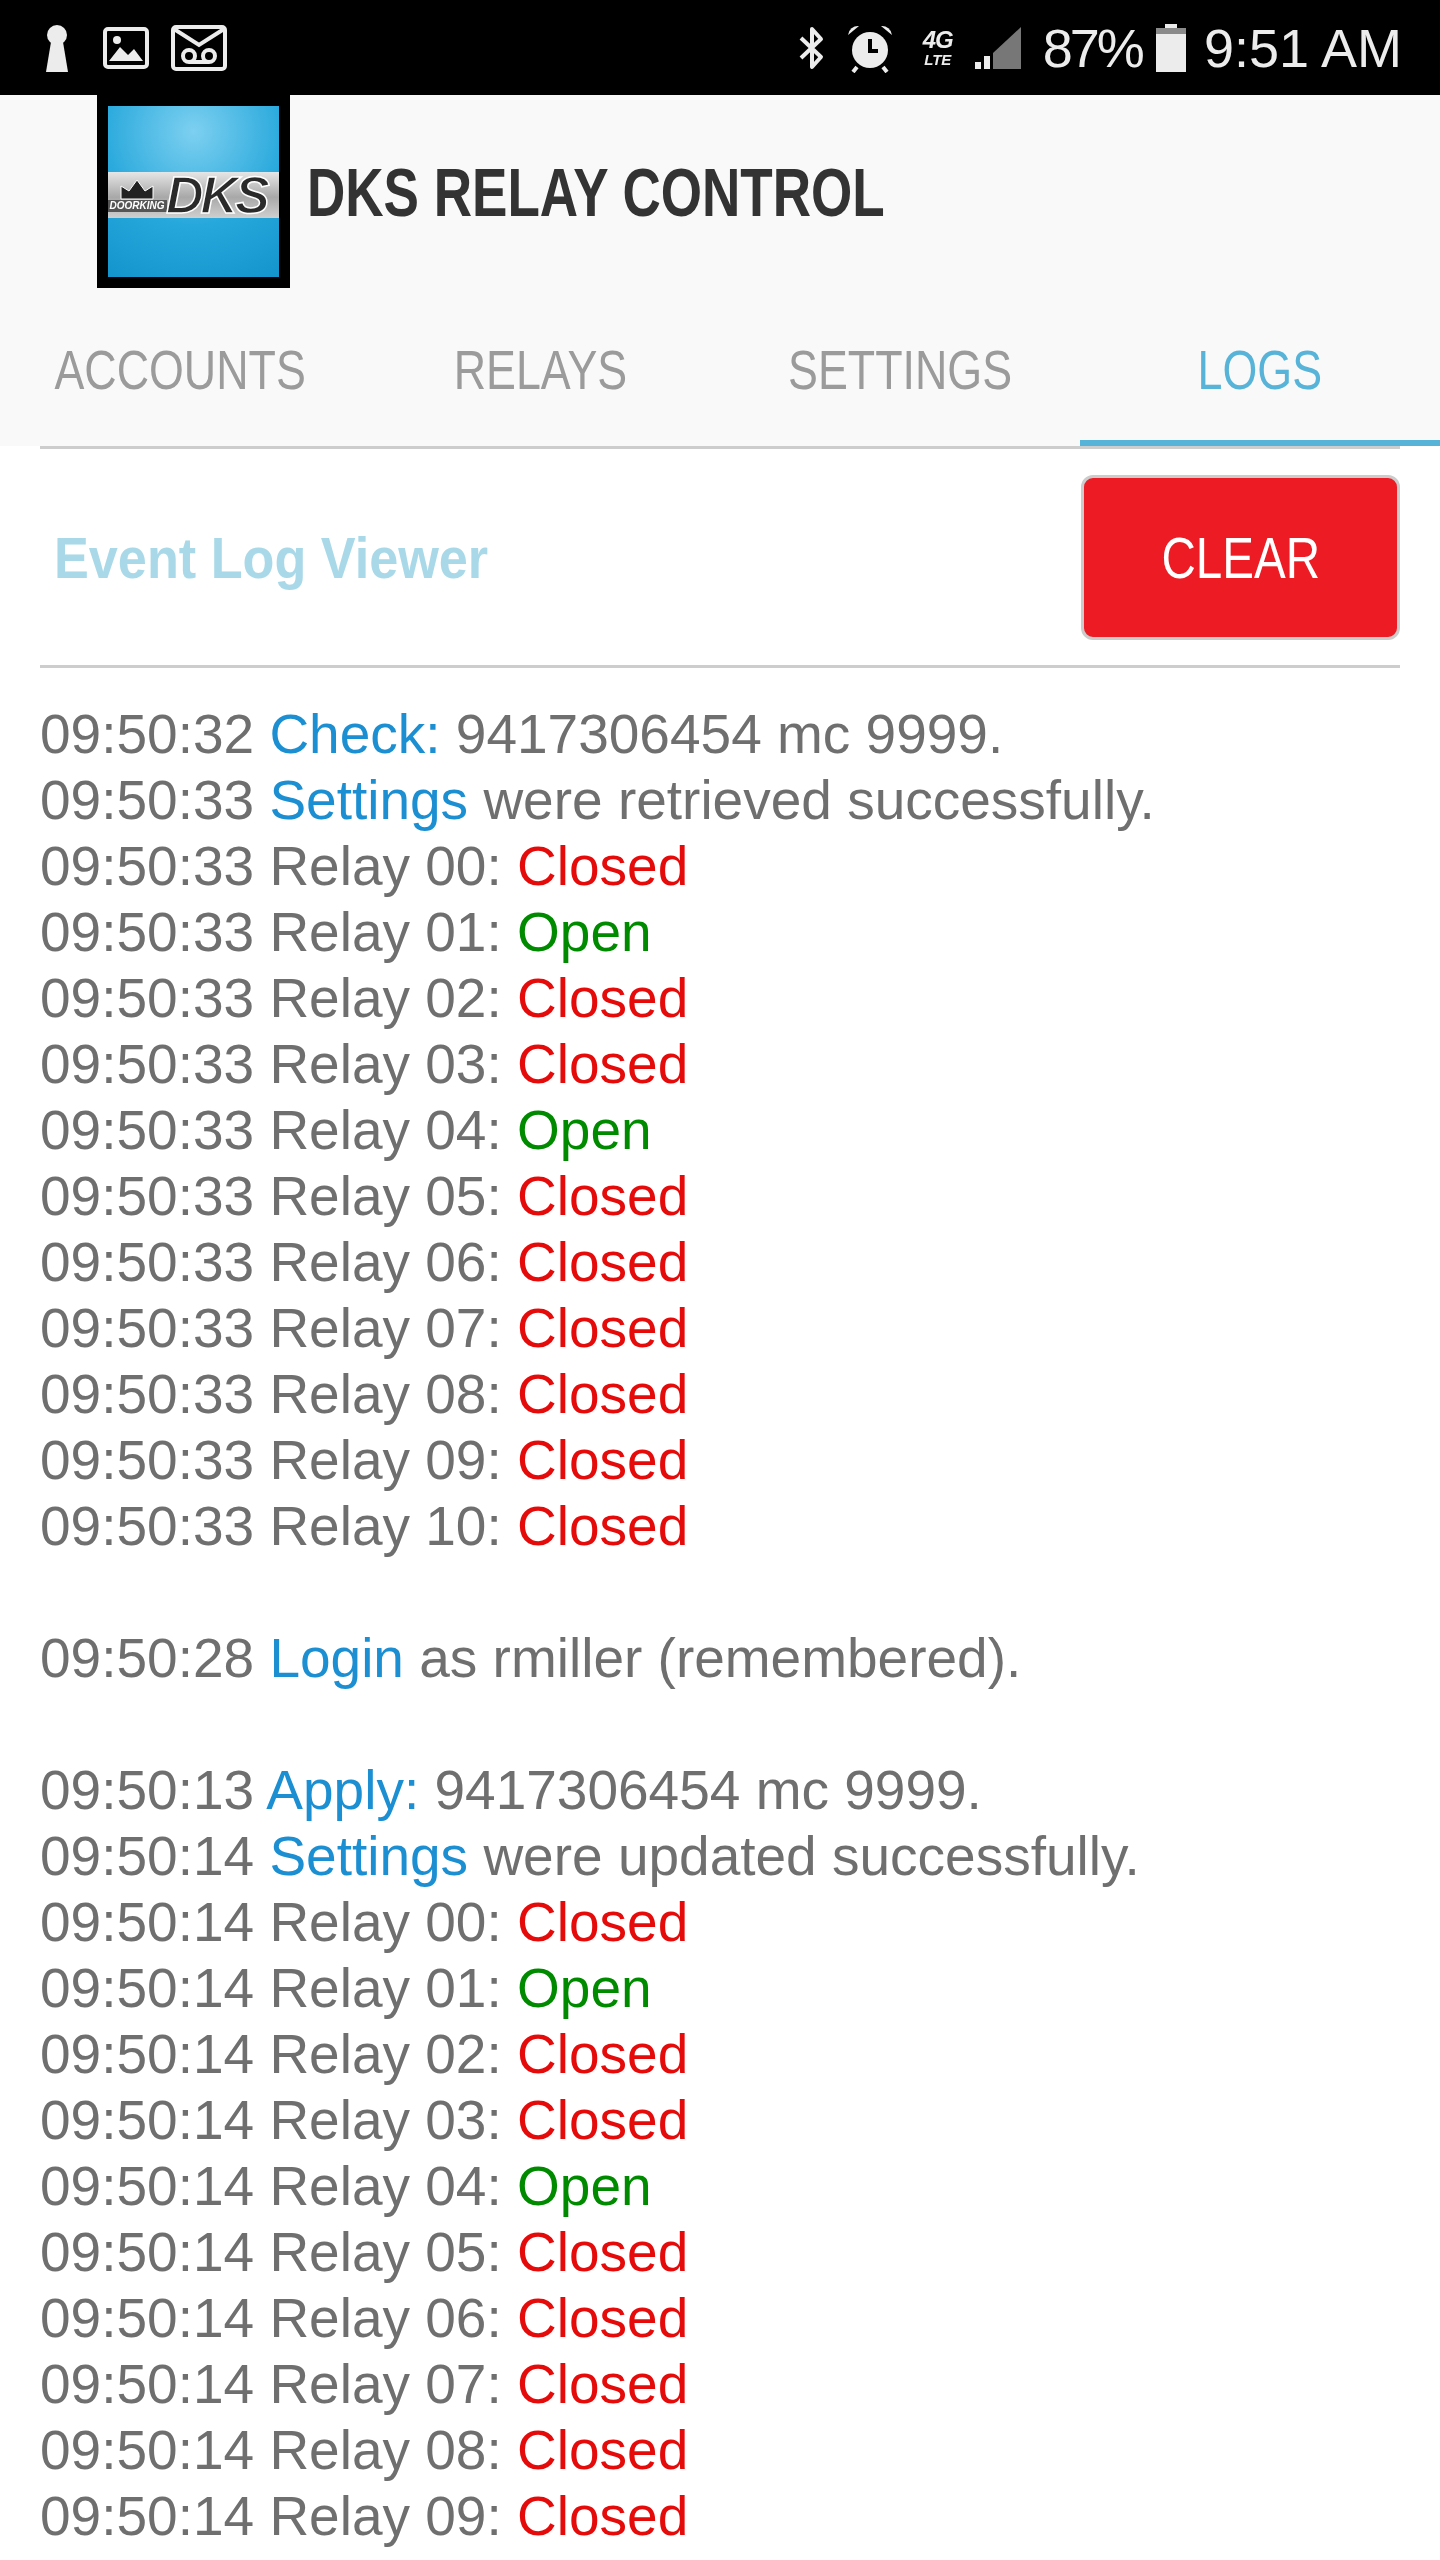 Image resolution: width=1440 pixels, height=2560 pixels. Describe the element at coordinates (1092, 47) in the screenshot. I see `battery-percentage: 87%` at that location.